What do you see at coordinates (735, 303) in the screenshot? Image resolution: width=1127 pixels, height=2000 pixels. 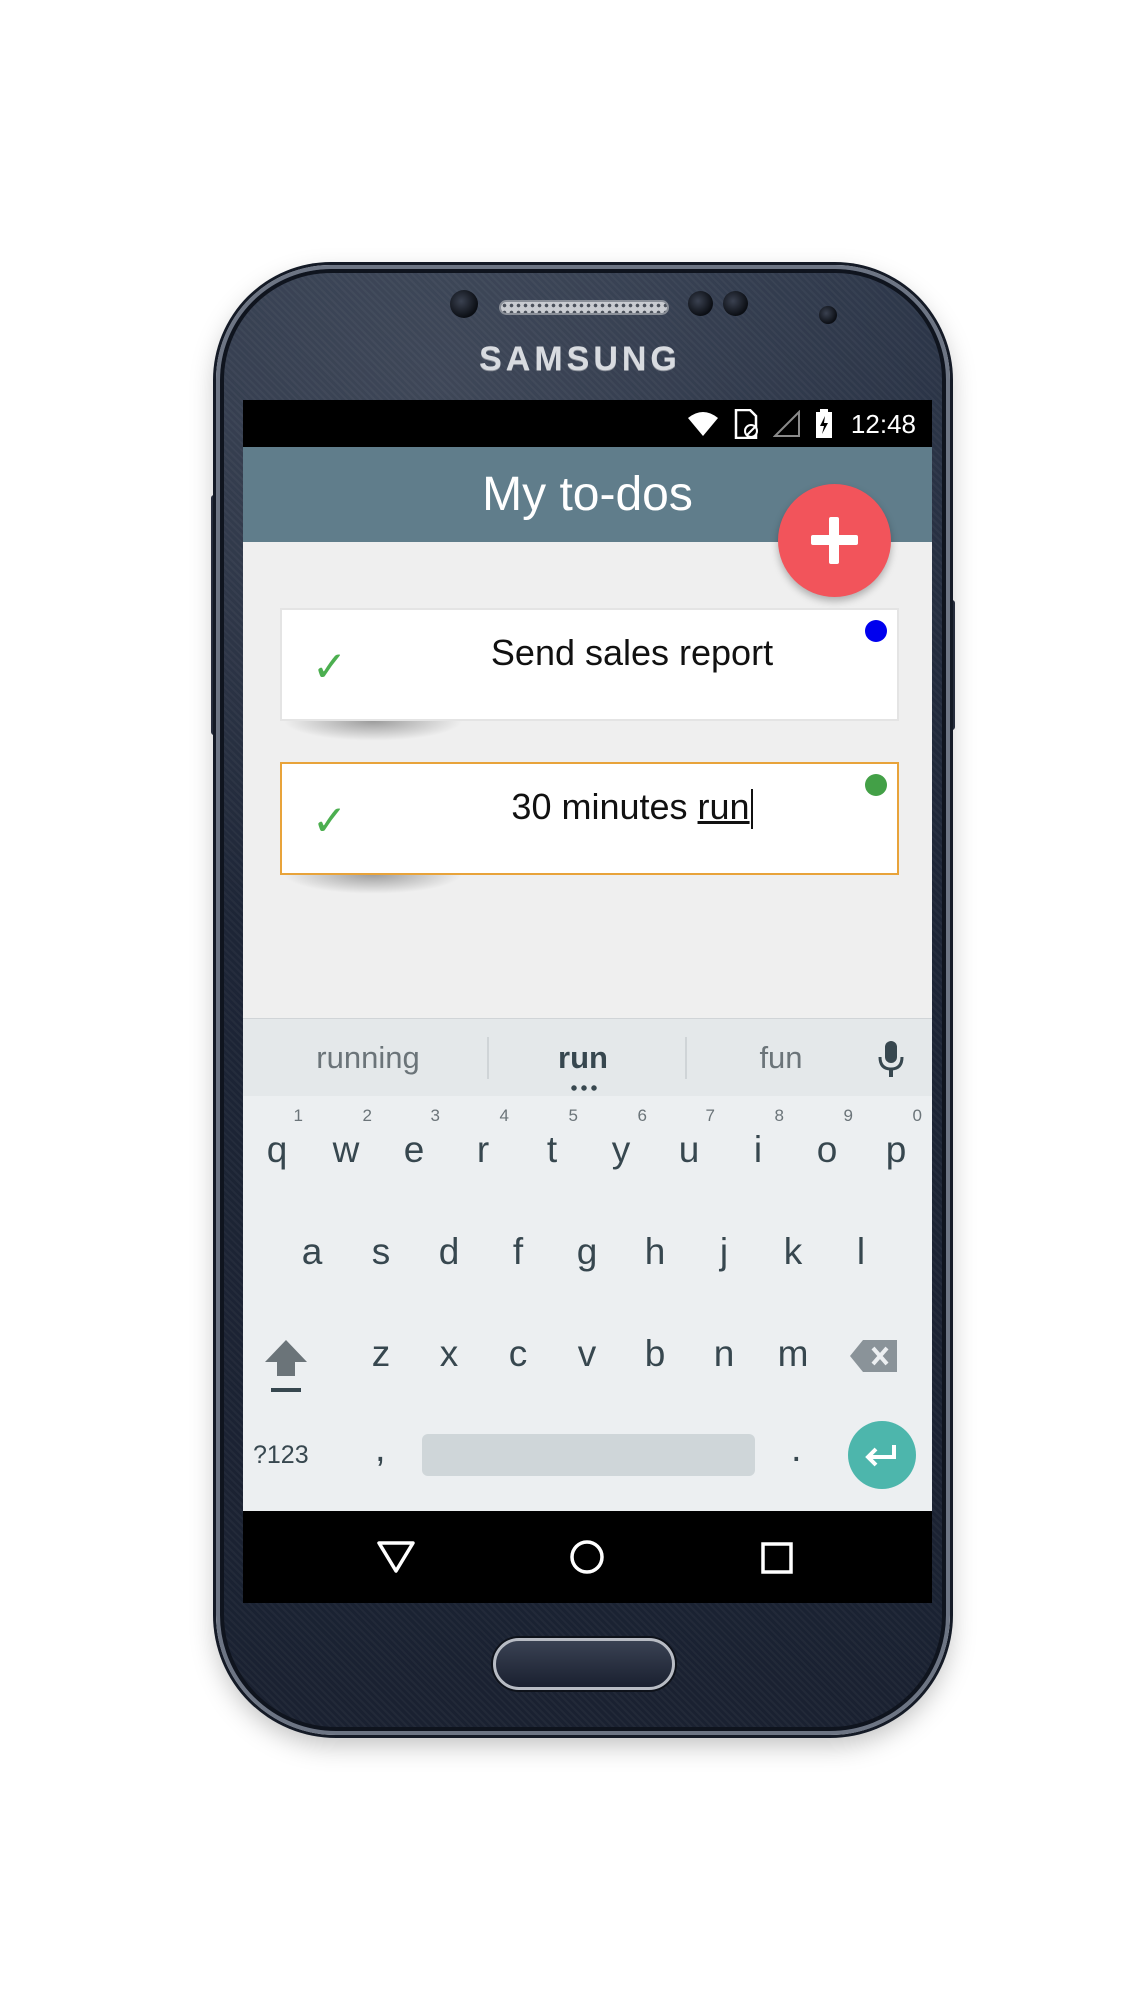 I see `light-sensor` at bounding box center [735, 303].